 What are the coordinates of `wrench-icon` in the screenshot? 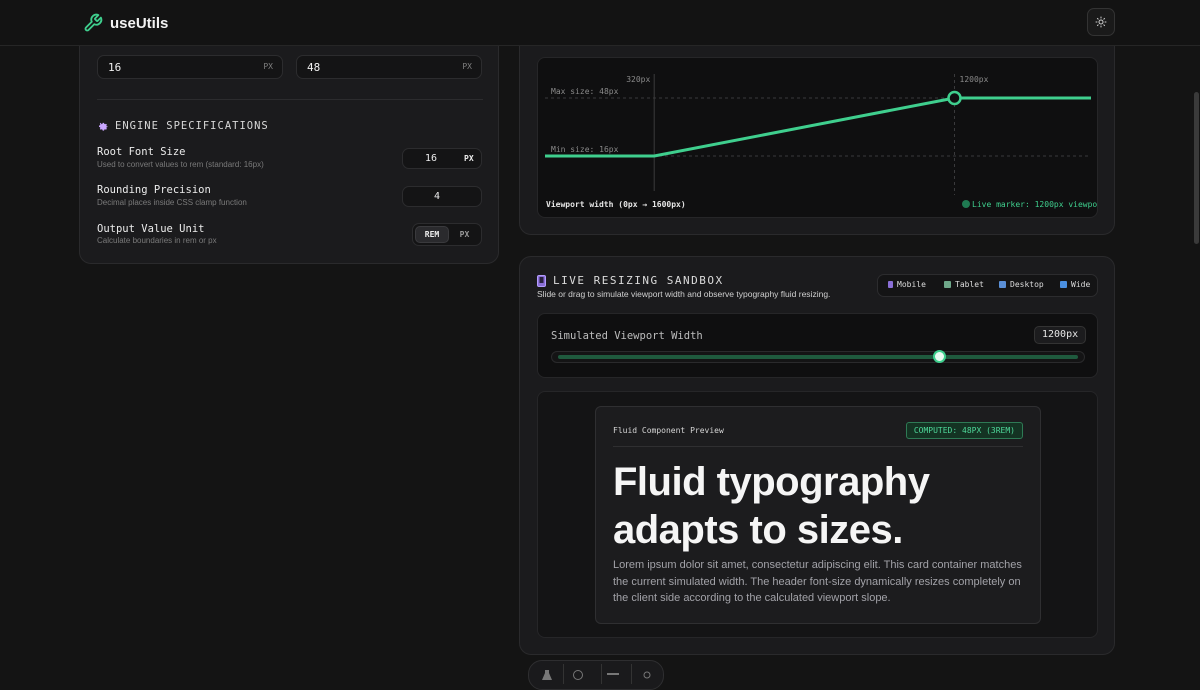 It's located at (93, 22).